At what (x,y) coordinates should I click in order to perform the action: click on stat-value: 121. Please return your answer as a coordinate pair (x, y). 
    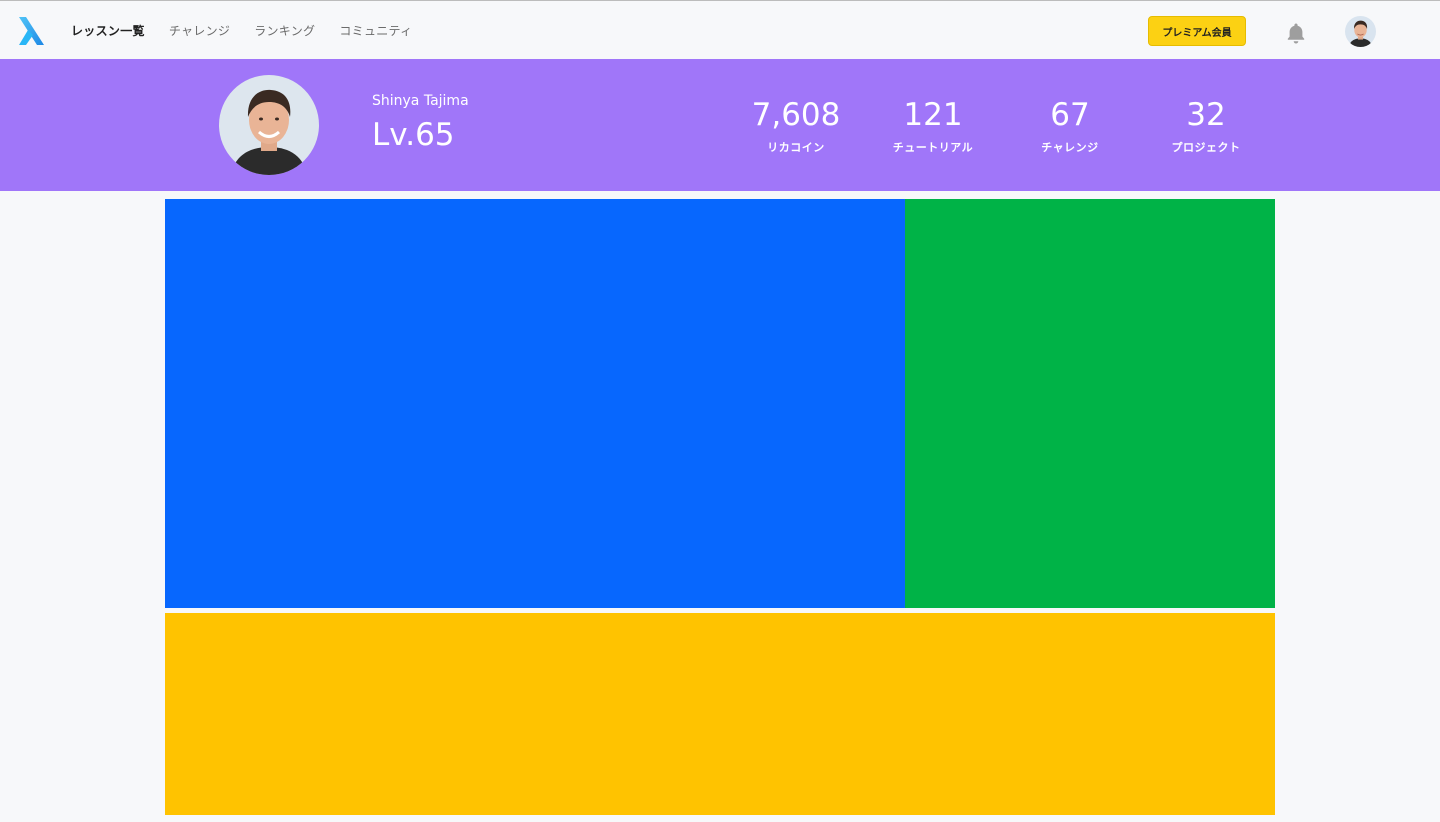
    Looking at the image, I should click on (933, 115).